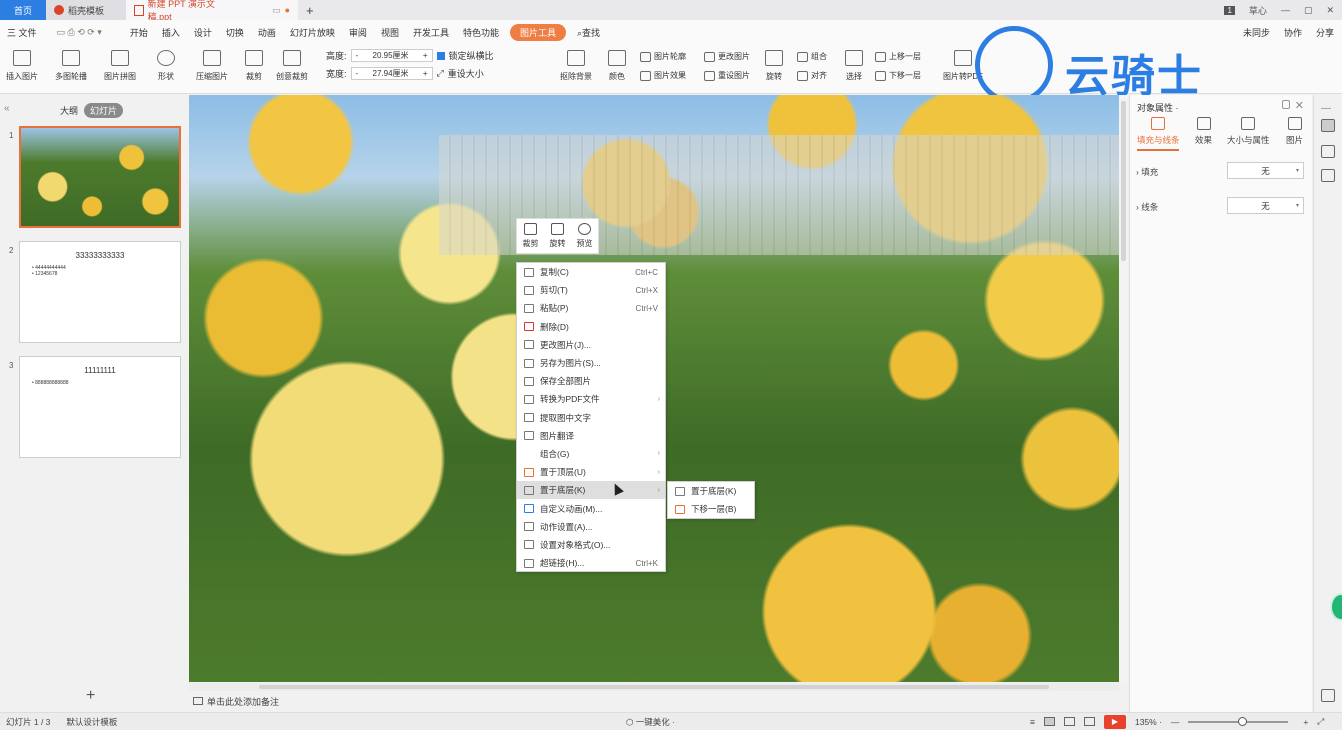 The width and height of the screenshot is (1342, 730). I want to click on menu-animation: 动画, so click(267, 32).